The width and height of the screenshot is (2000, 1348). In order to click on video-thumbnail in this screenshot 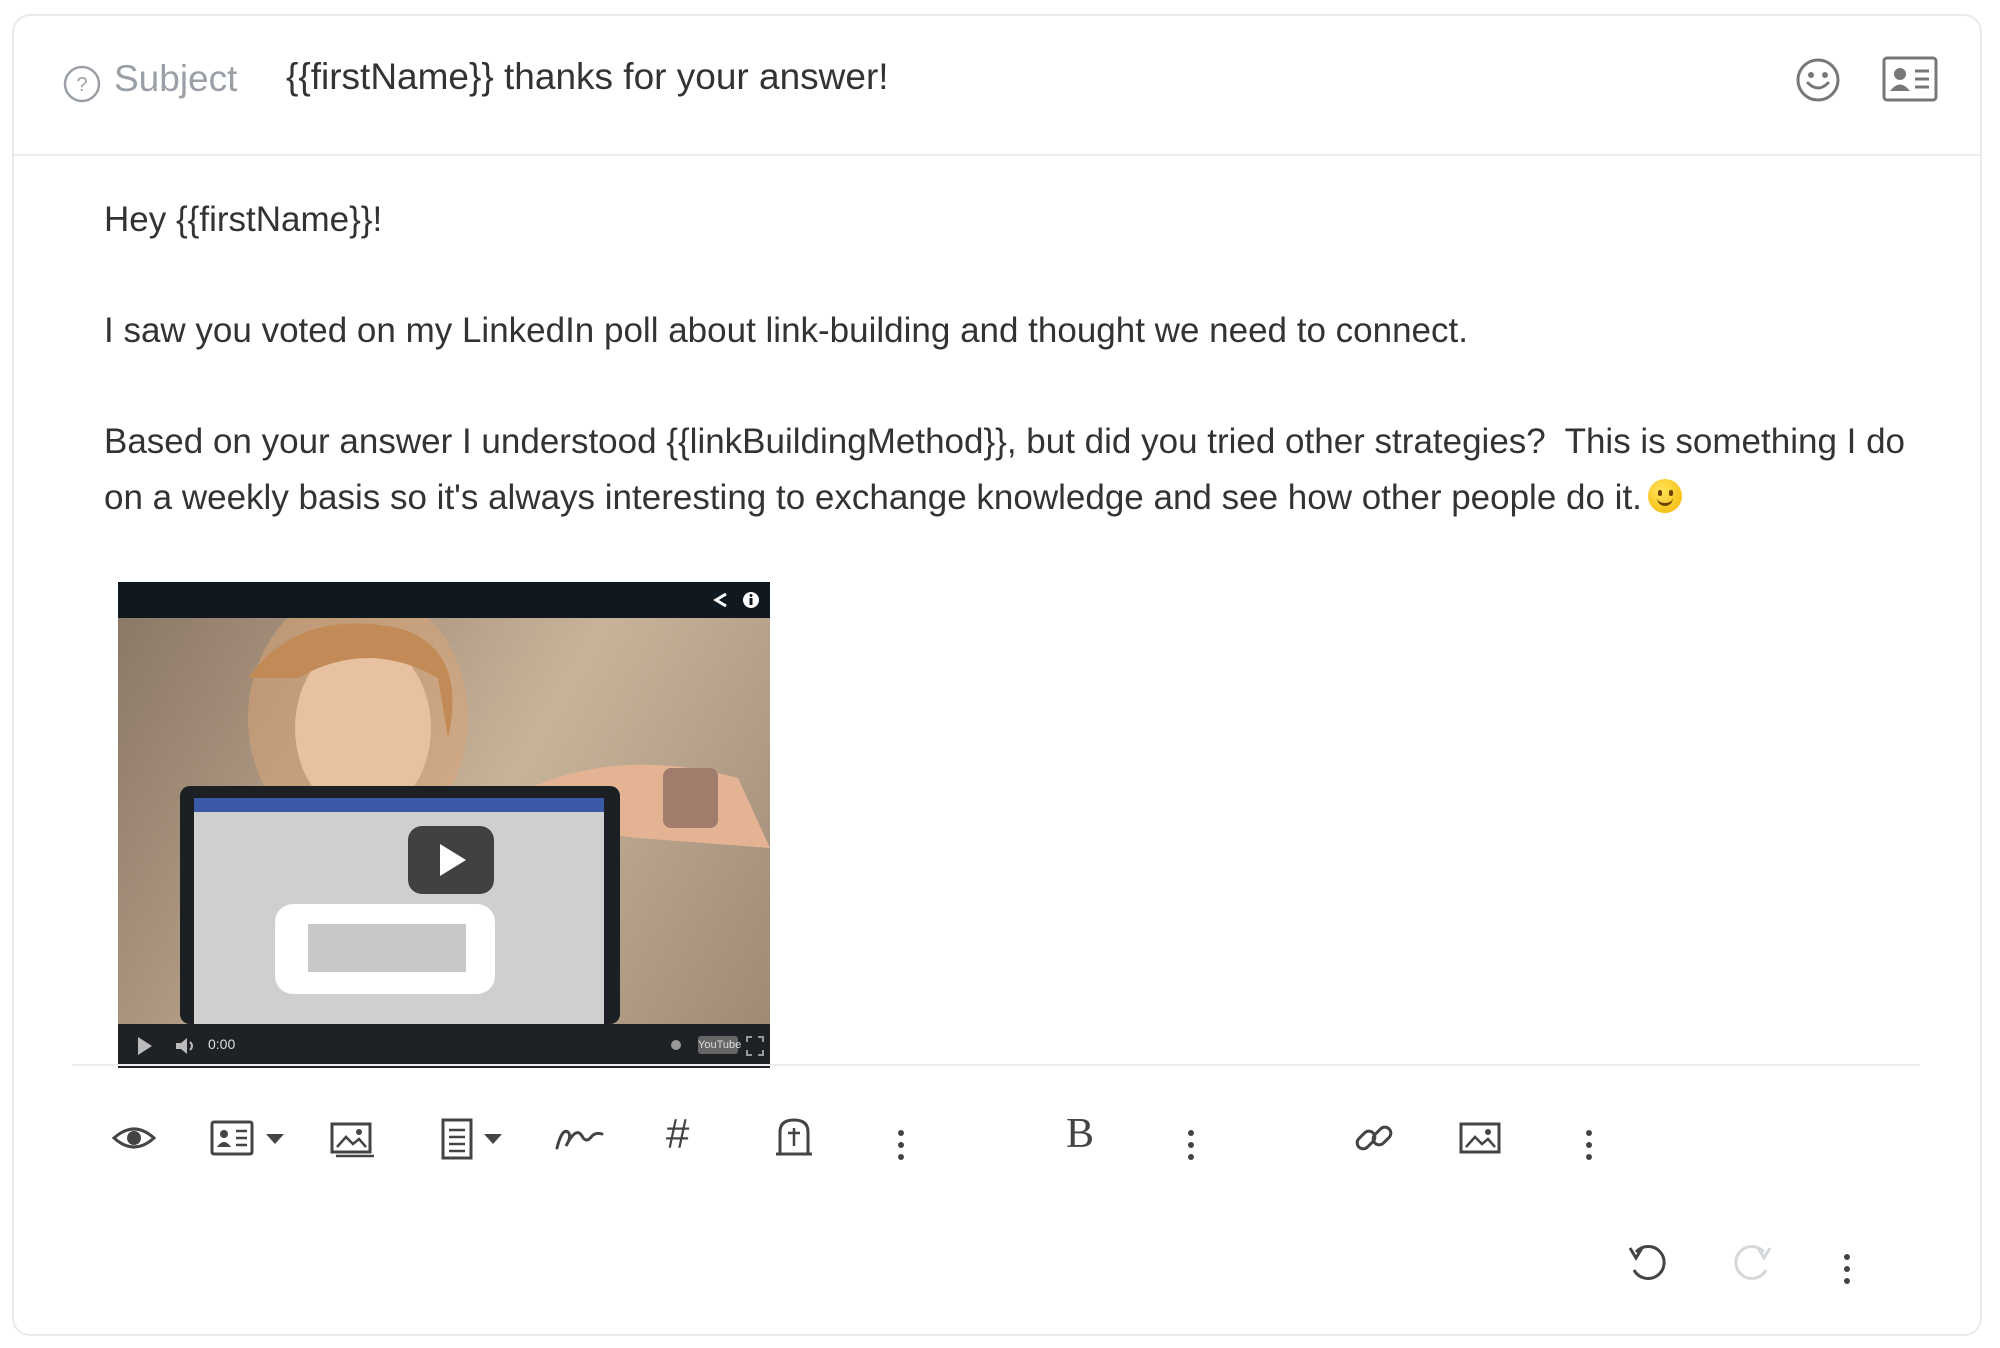, I will do `click(444, 821)`.